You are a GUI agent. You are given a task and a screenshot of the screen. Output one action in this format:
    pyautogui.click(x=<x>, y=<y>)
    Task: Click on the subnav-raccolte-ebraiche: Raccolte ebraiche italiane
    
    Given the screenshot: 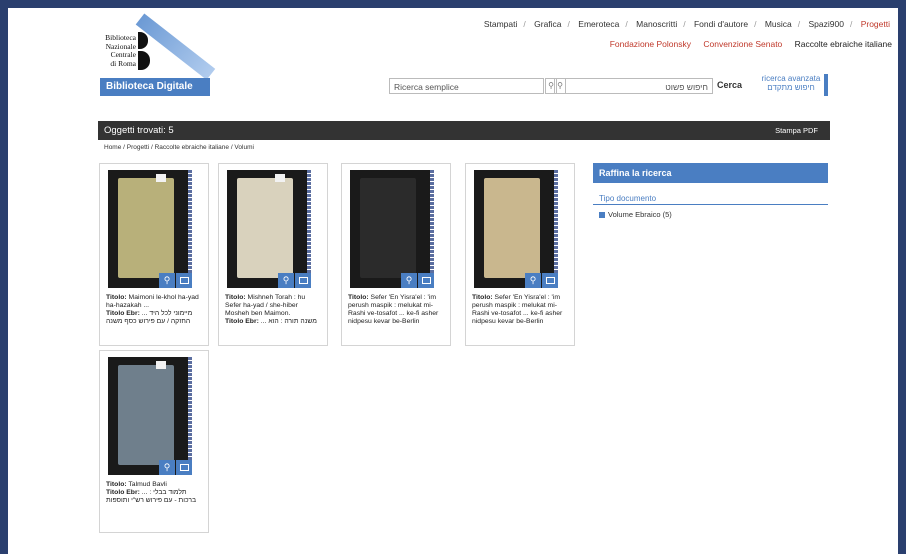 What is the action you would take?
    pyautogui.click(x=843, y=44)
    